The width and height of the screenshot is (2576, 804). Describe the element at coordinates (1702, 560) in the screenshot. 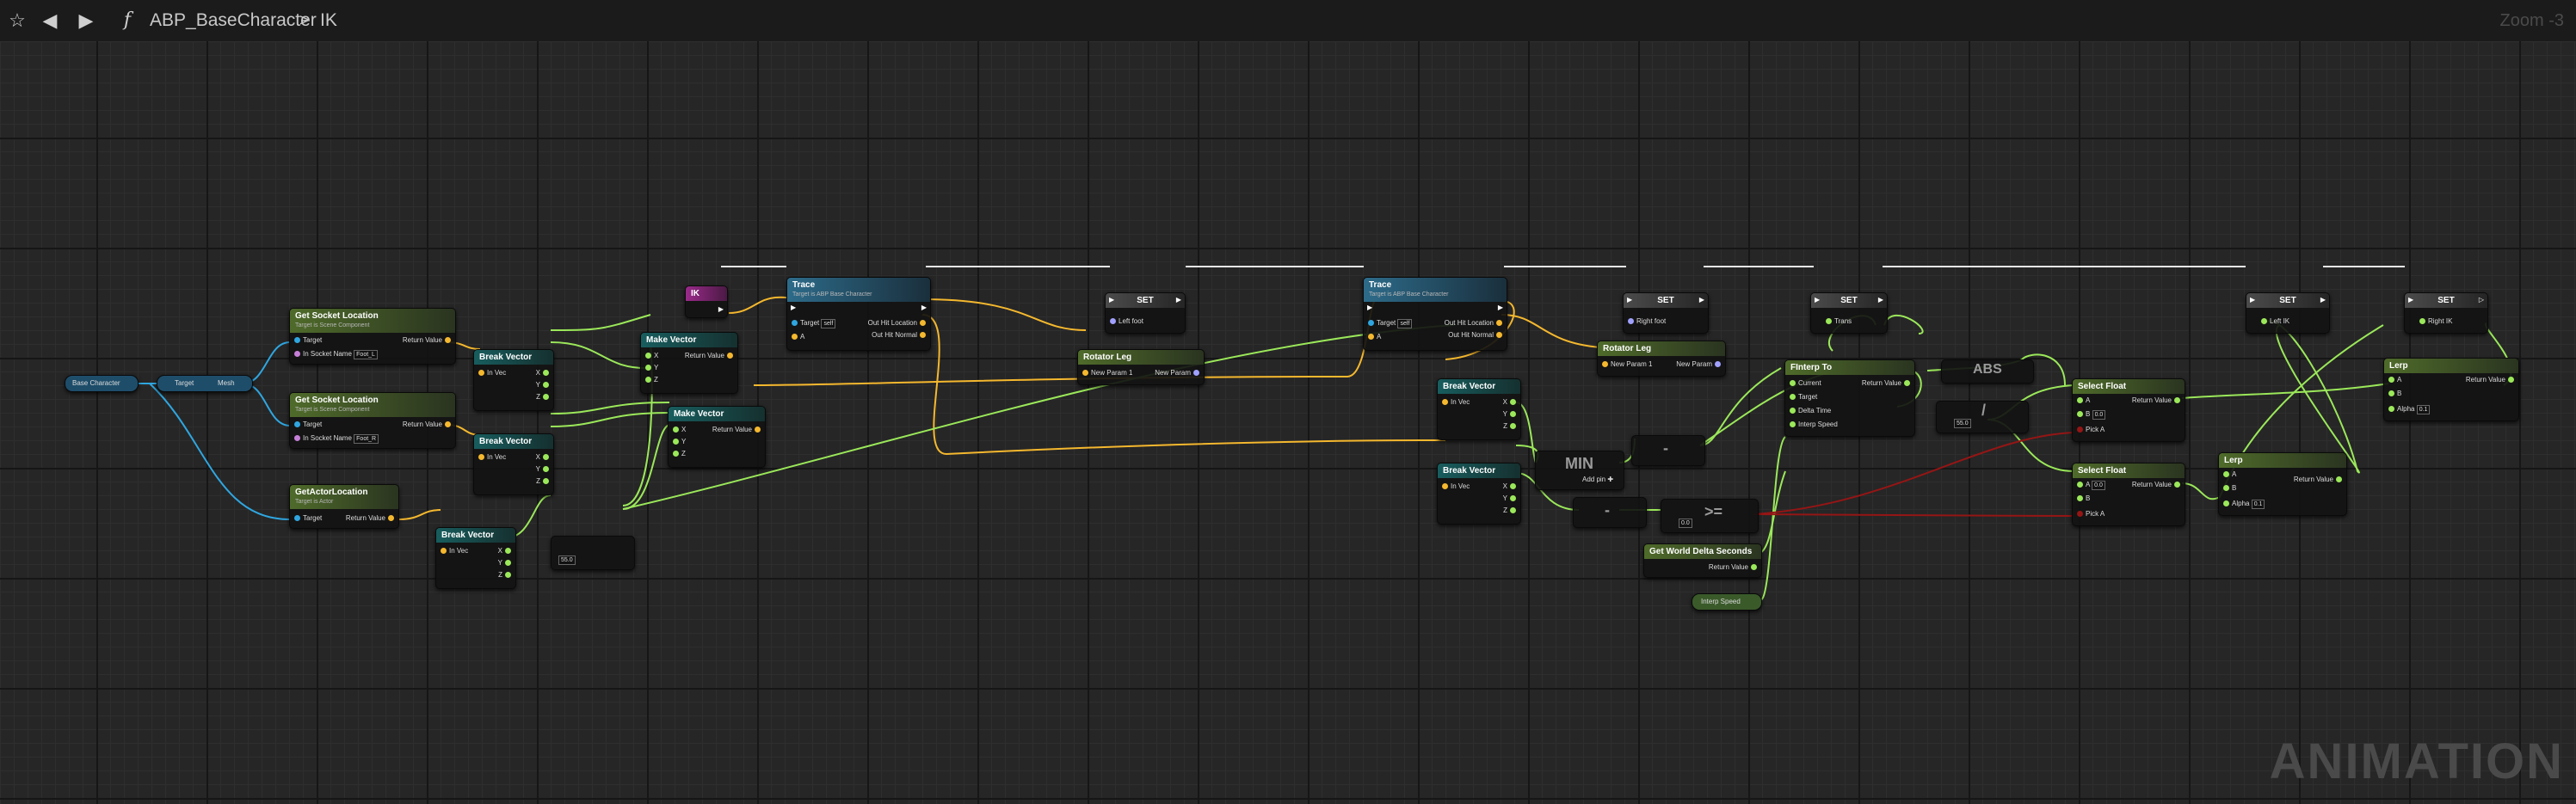

I see `get-world-delta-seconds-node: Get World Delta Seconds Return Value` at that location.